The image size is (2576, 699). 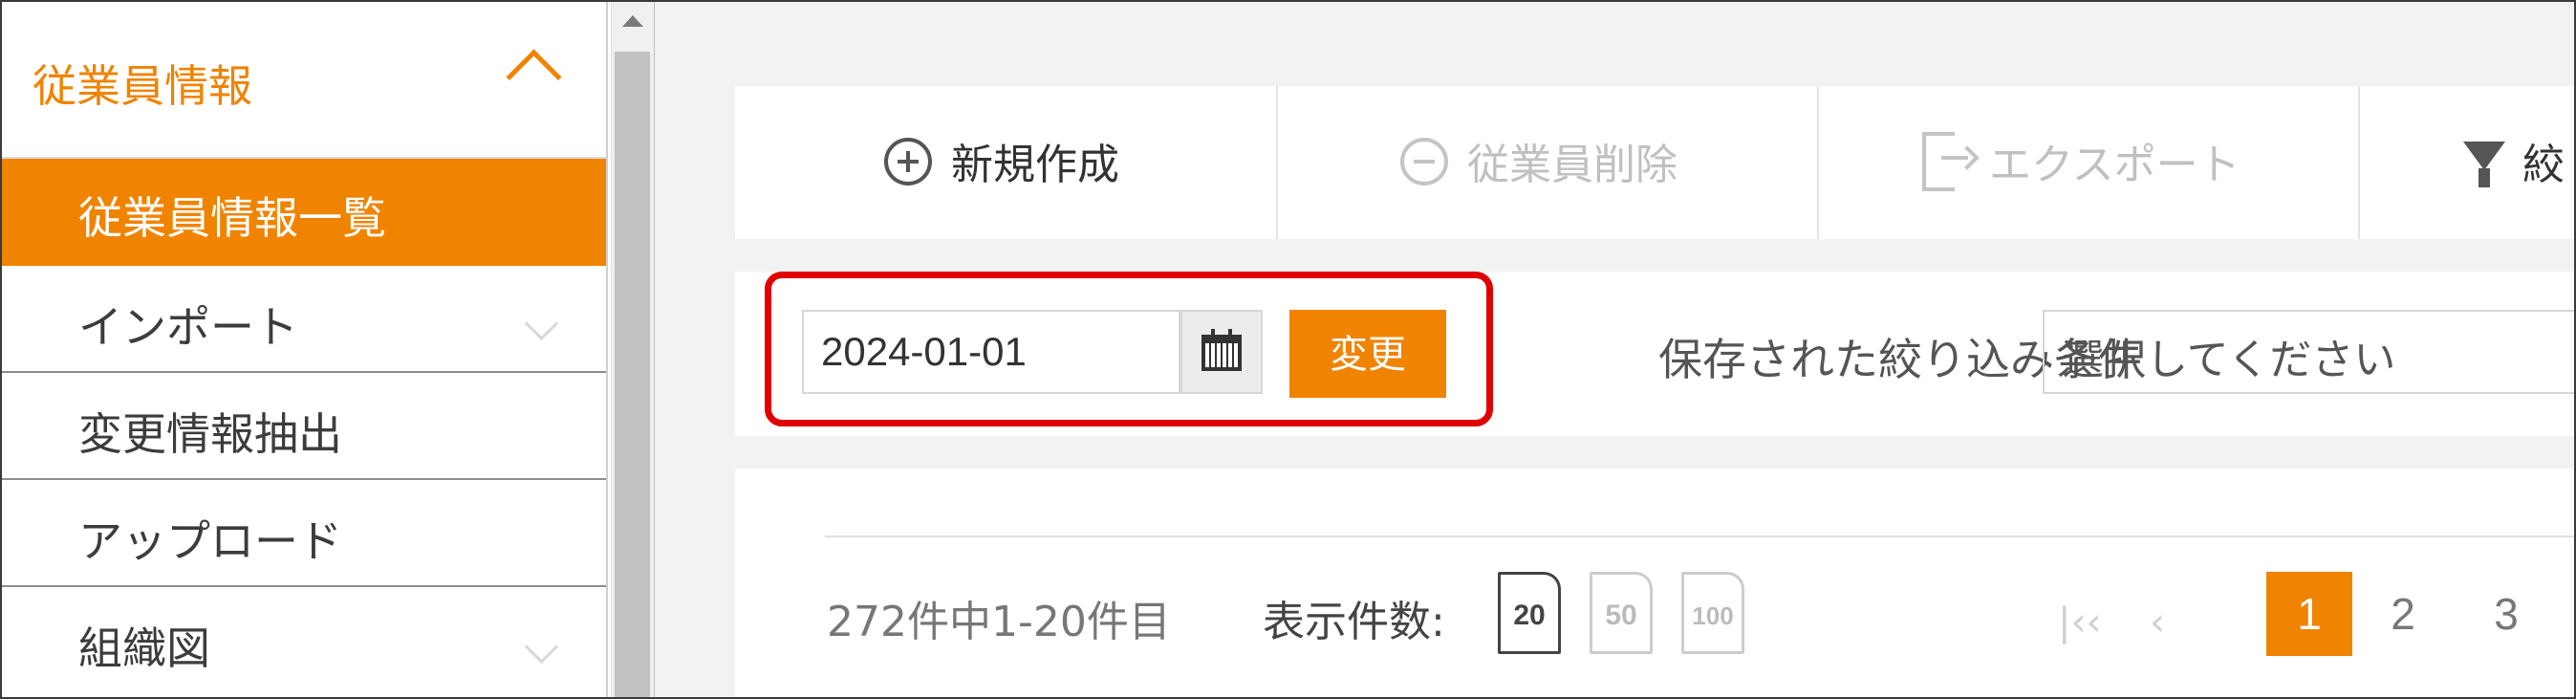 I want to click on sidebar-item-upload: アップロード, so click(x=304, y=534).